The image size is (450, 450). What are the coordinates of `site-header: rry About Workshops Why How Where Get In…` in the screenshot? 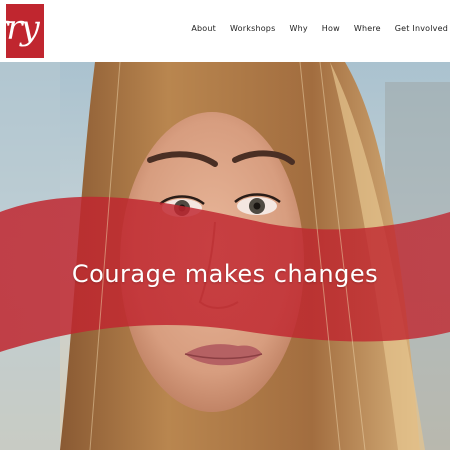 It's located at (225, 31).